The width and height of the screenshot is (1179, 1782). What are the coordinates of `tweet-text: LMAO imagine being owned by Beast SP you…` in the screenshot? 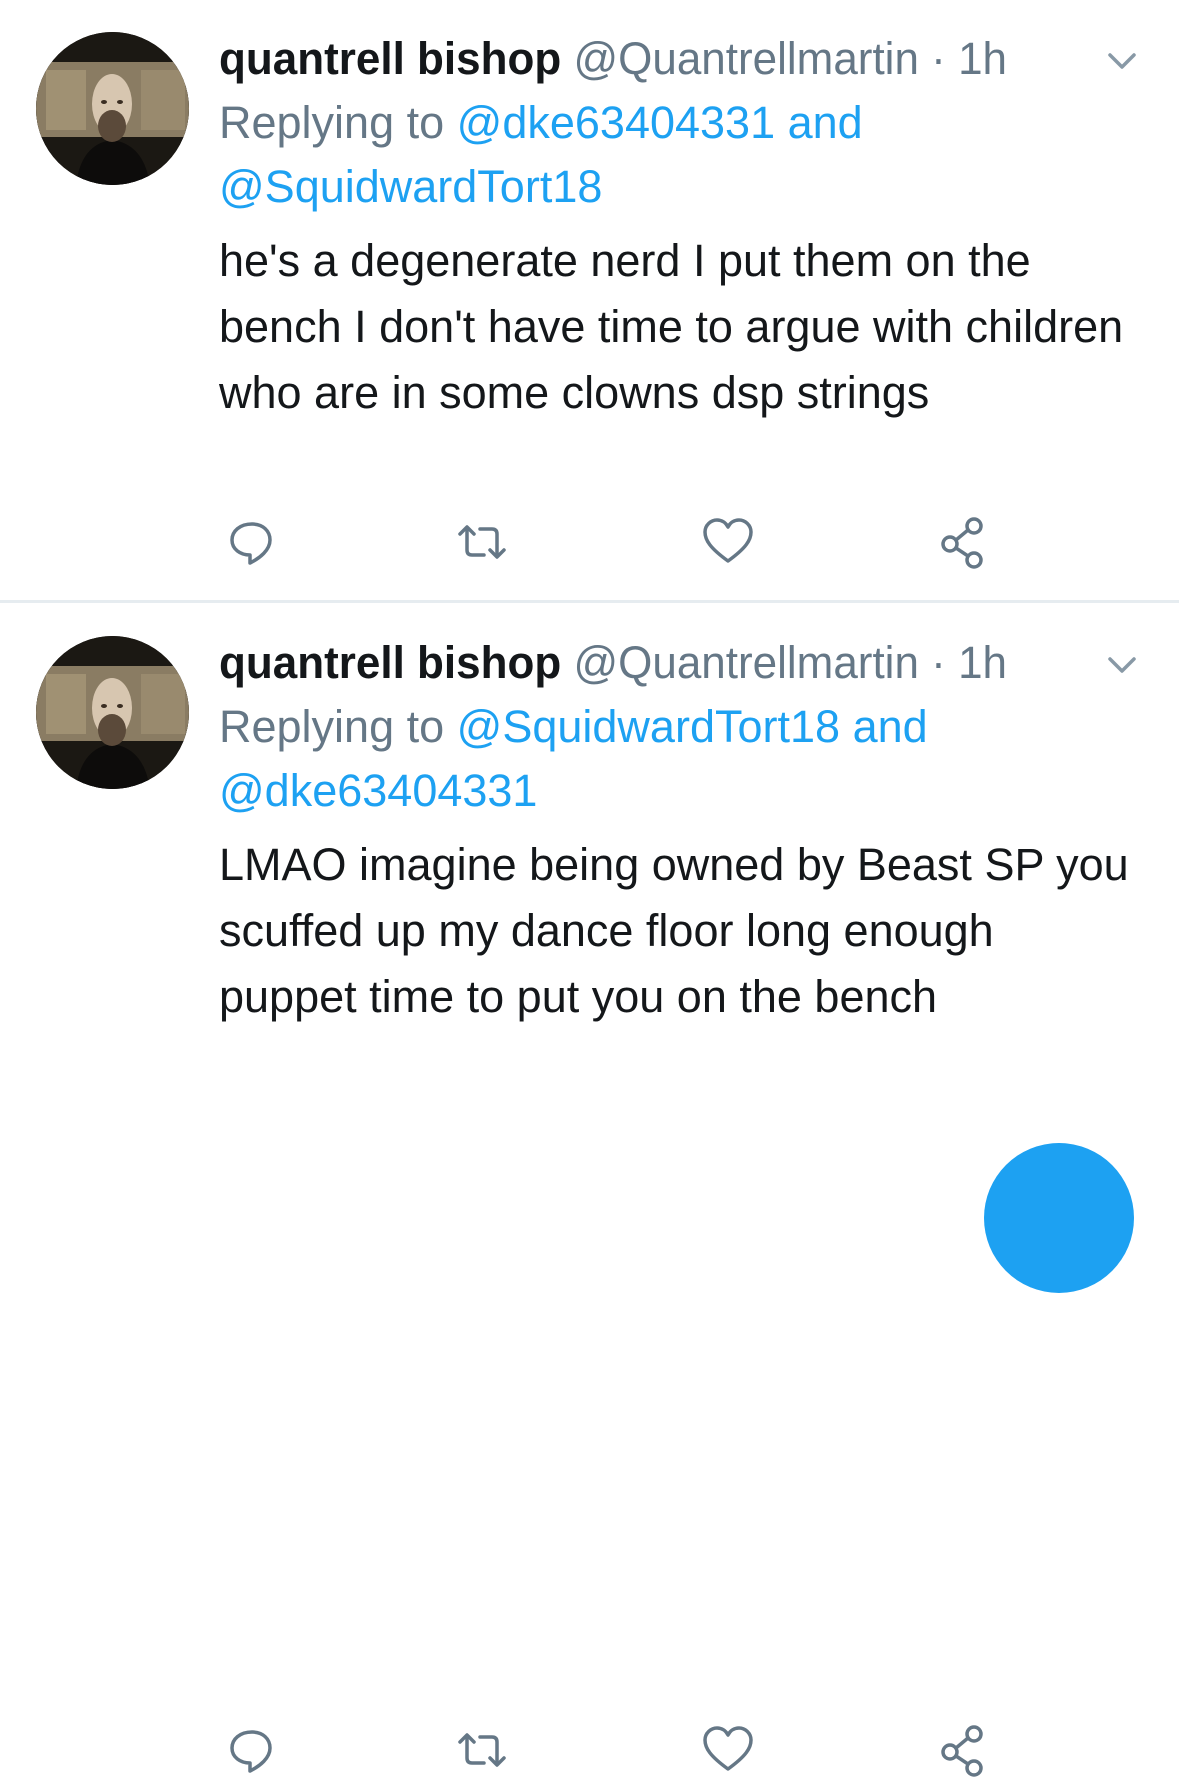 It's located at (674, 930).